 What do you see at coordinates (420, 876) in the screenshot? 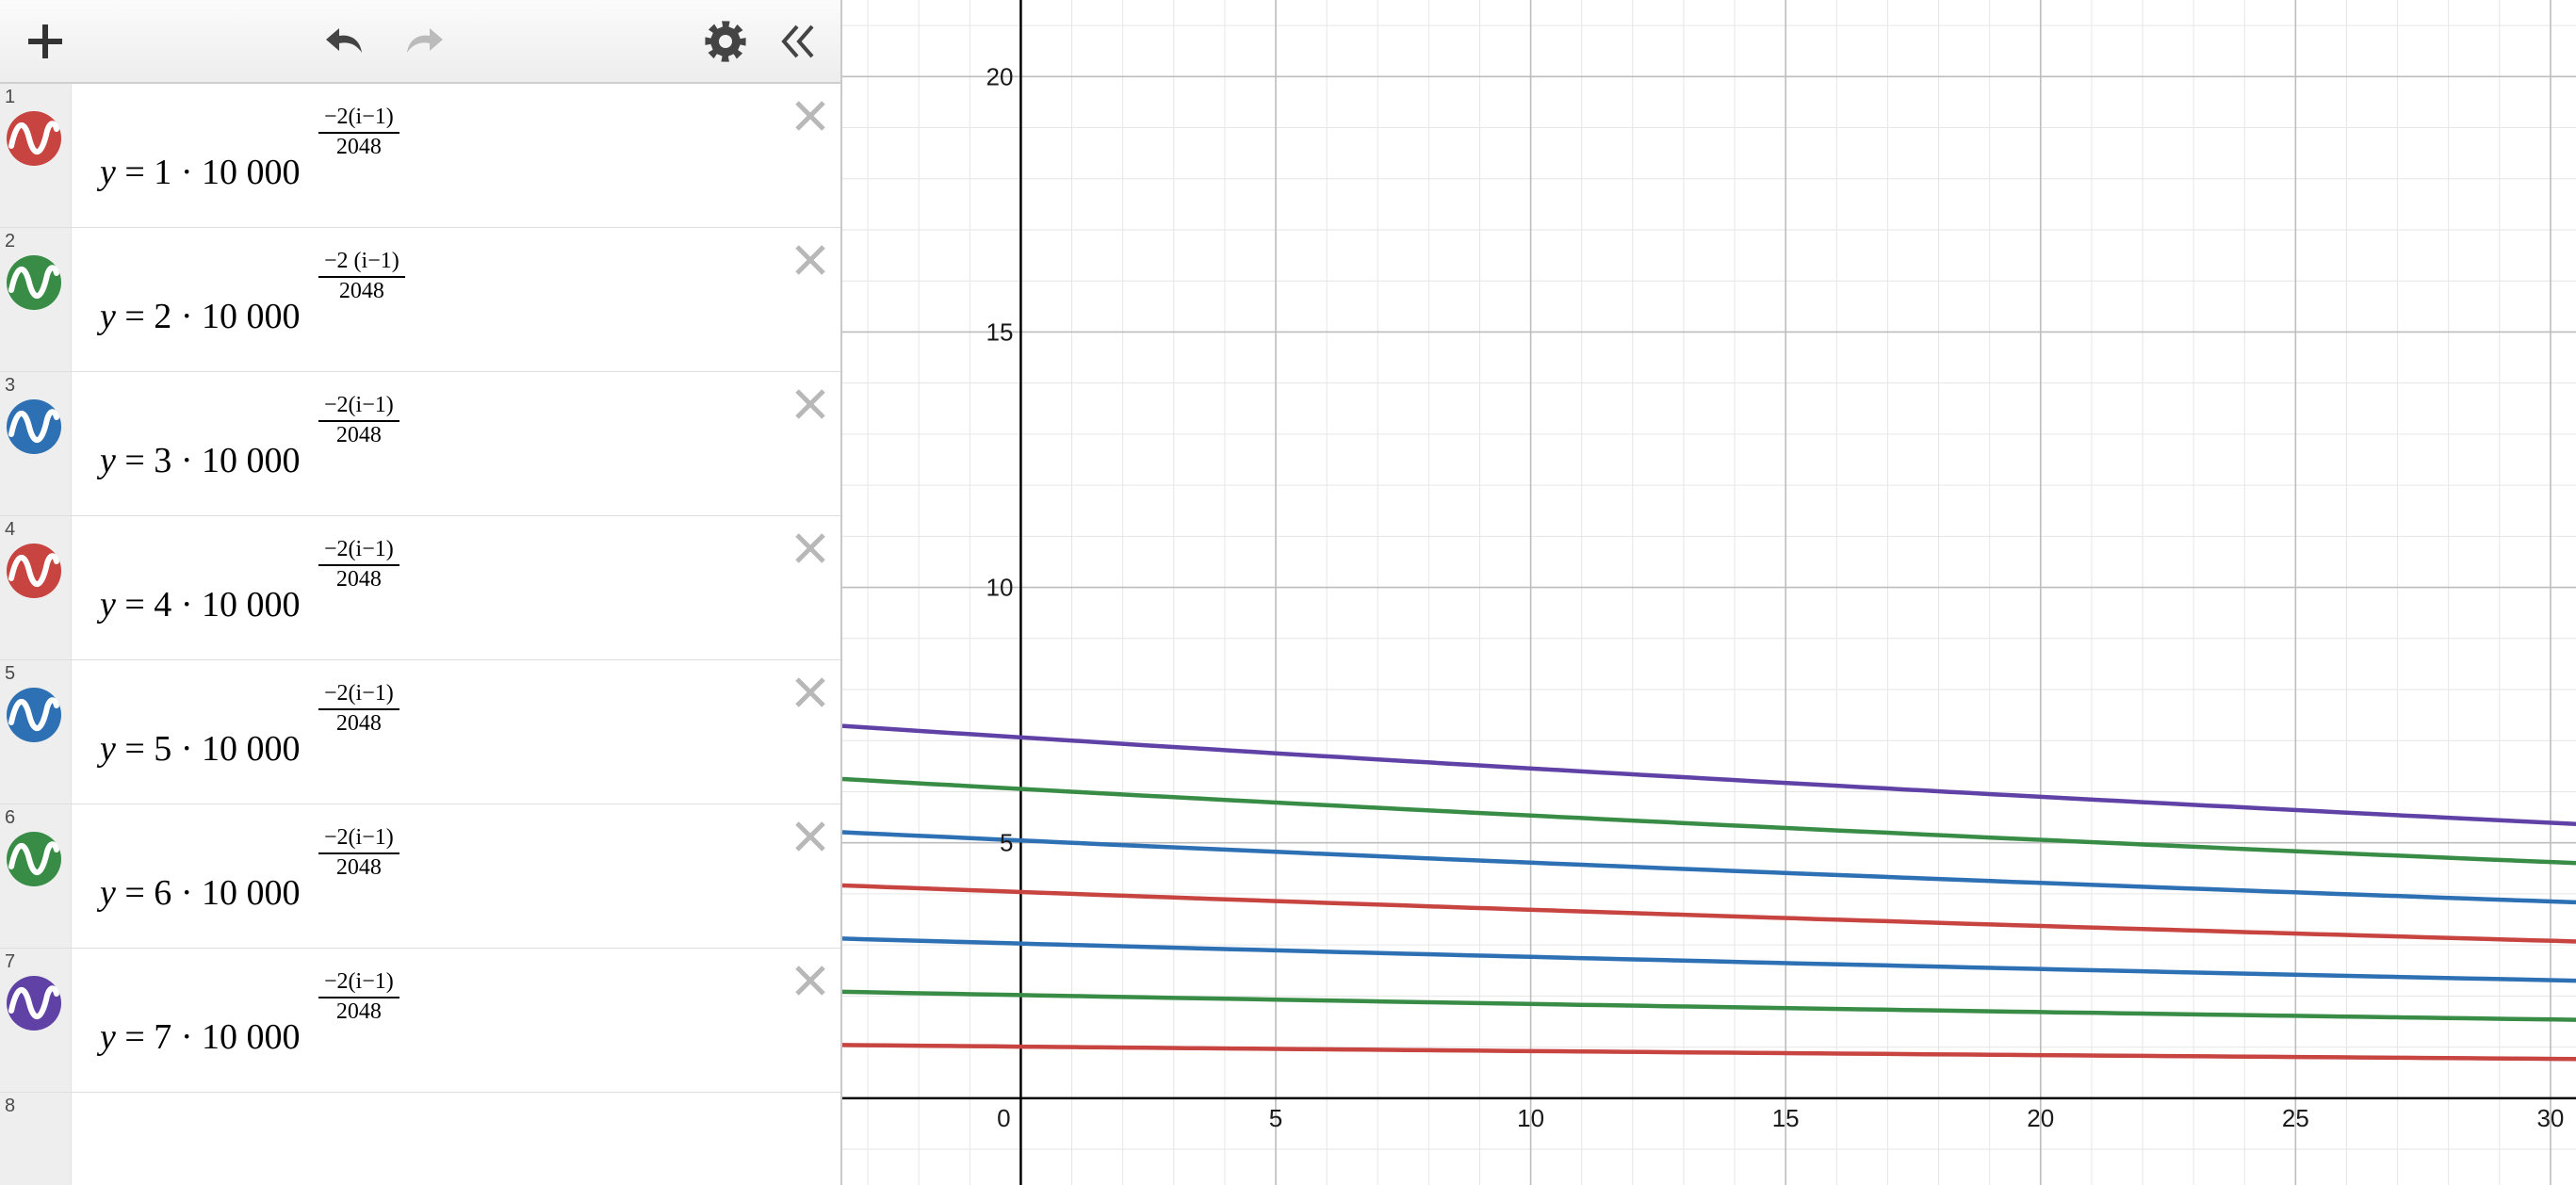
I see `expression-row: 6 y = 6 · 10 000 −2(i−1) 2048` at bounding box center [420, 876].